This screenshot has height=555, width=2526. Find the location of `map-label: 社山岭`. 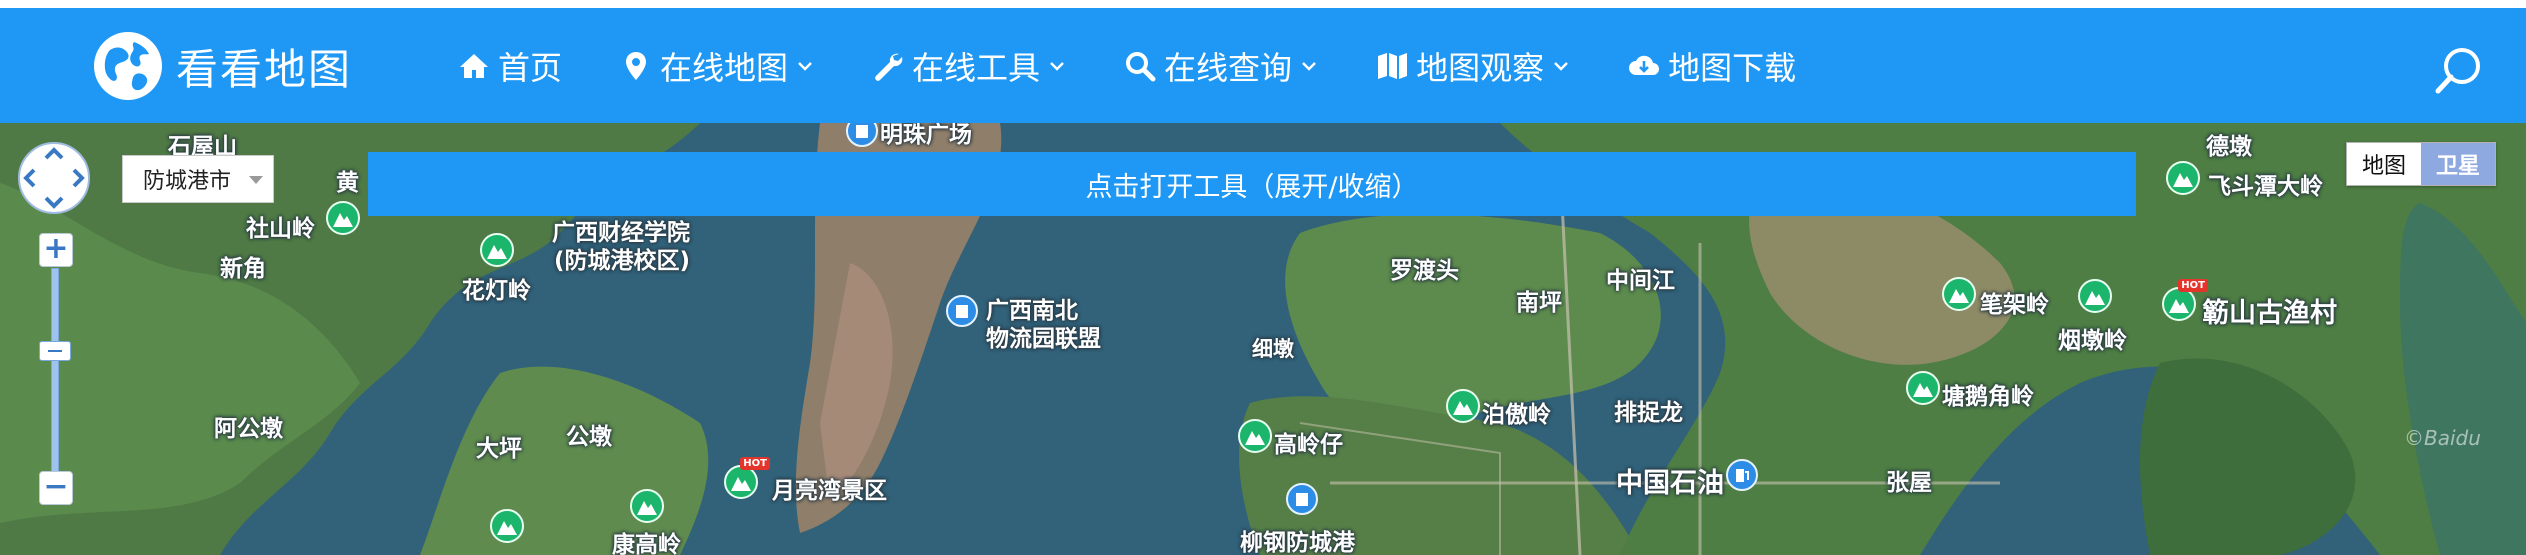

map-label: 社山岭 is located at coordinates (280, 229).